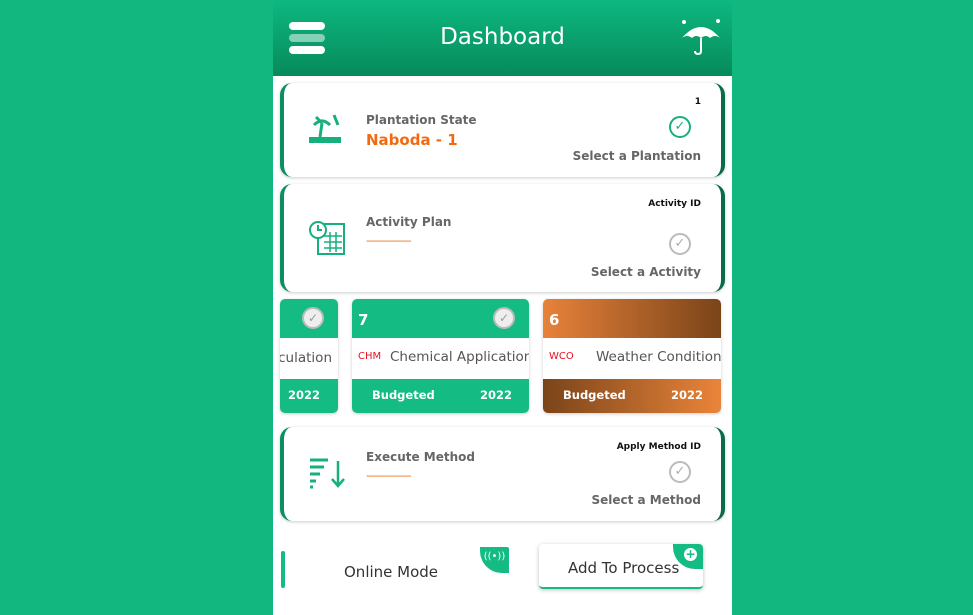  What do you see at coordinates (697, 102) in the screenshot?
I see `plantation-count: 1` at bounding box center [697, 102].